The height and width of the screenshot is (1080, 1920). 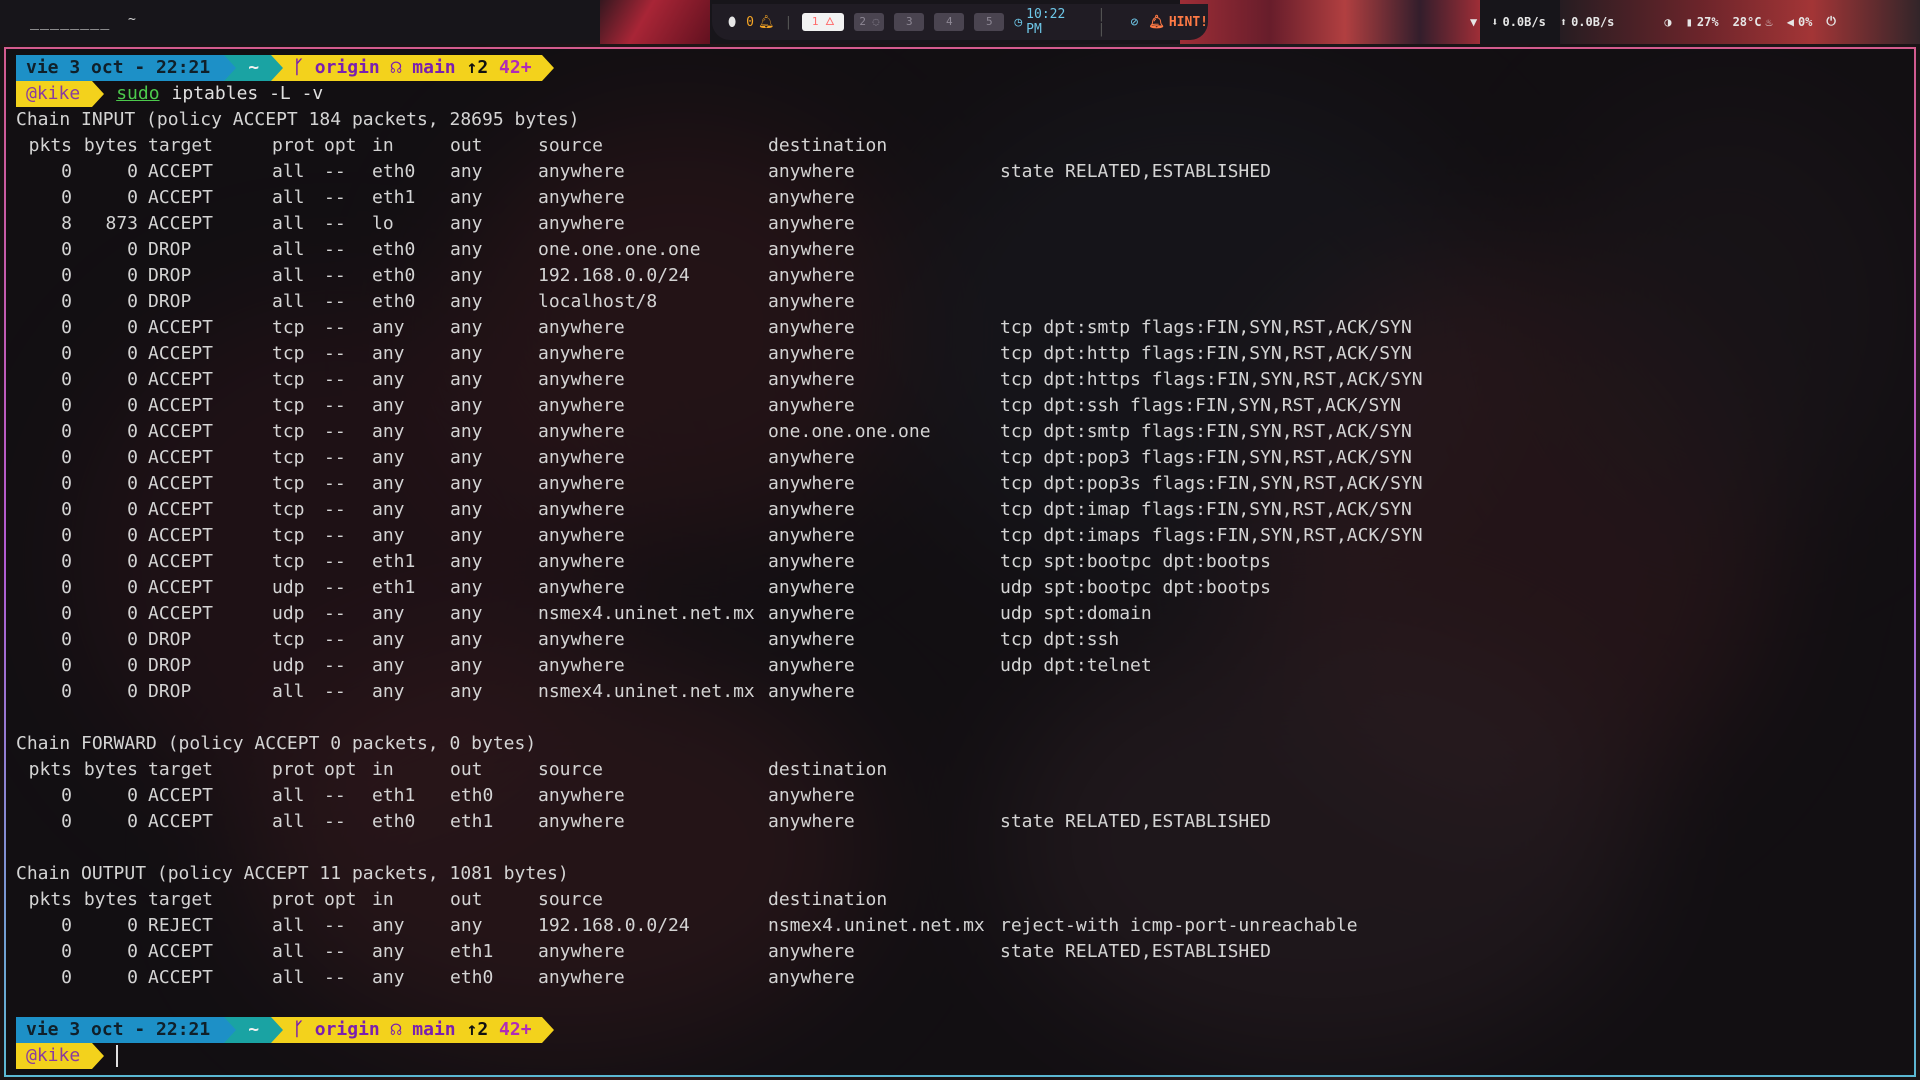 I want to click on rule-bytes: 873, so click(x=121, y=223).